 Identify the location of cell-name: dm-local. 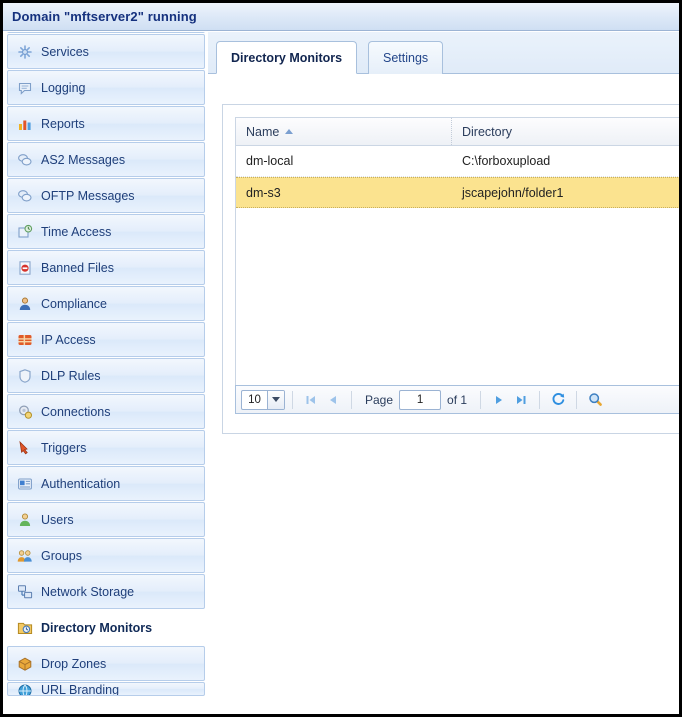
(270, 161).